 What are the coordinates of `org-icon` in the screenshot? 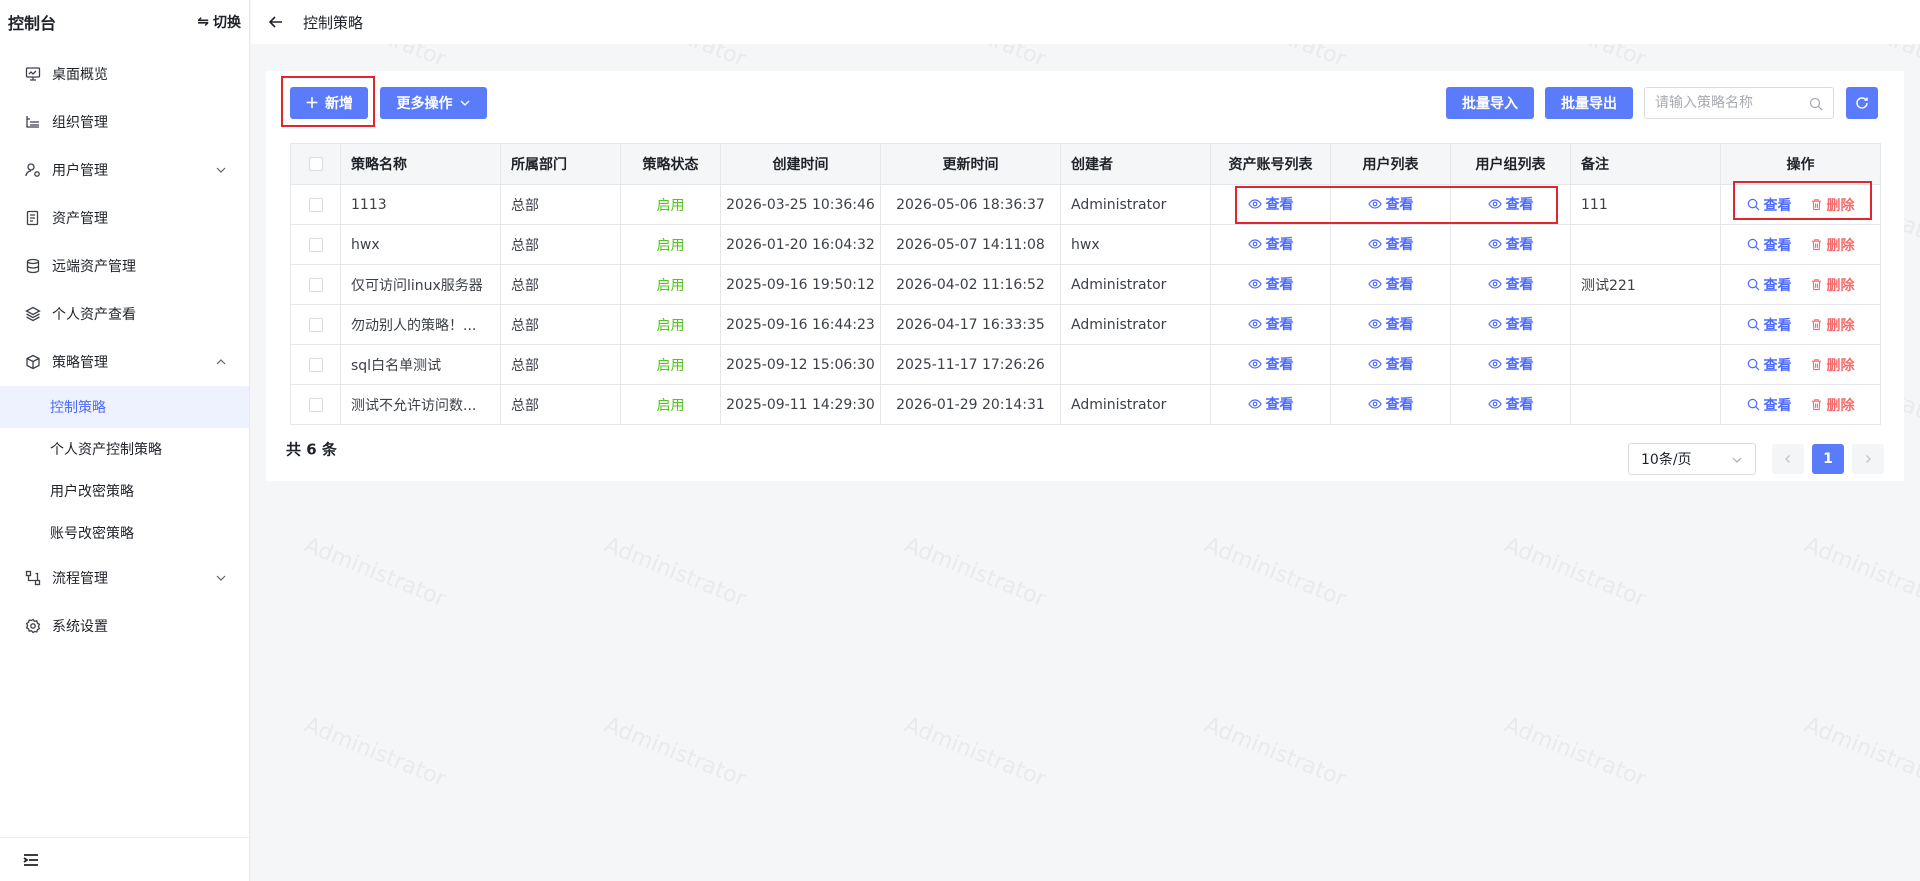 It's located at (33, 122).